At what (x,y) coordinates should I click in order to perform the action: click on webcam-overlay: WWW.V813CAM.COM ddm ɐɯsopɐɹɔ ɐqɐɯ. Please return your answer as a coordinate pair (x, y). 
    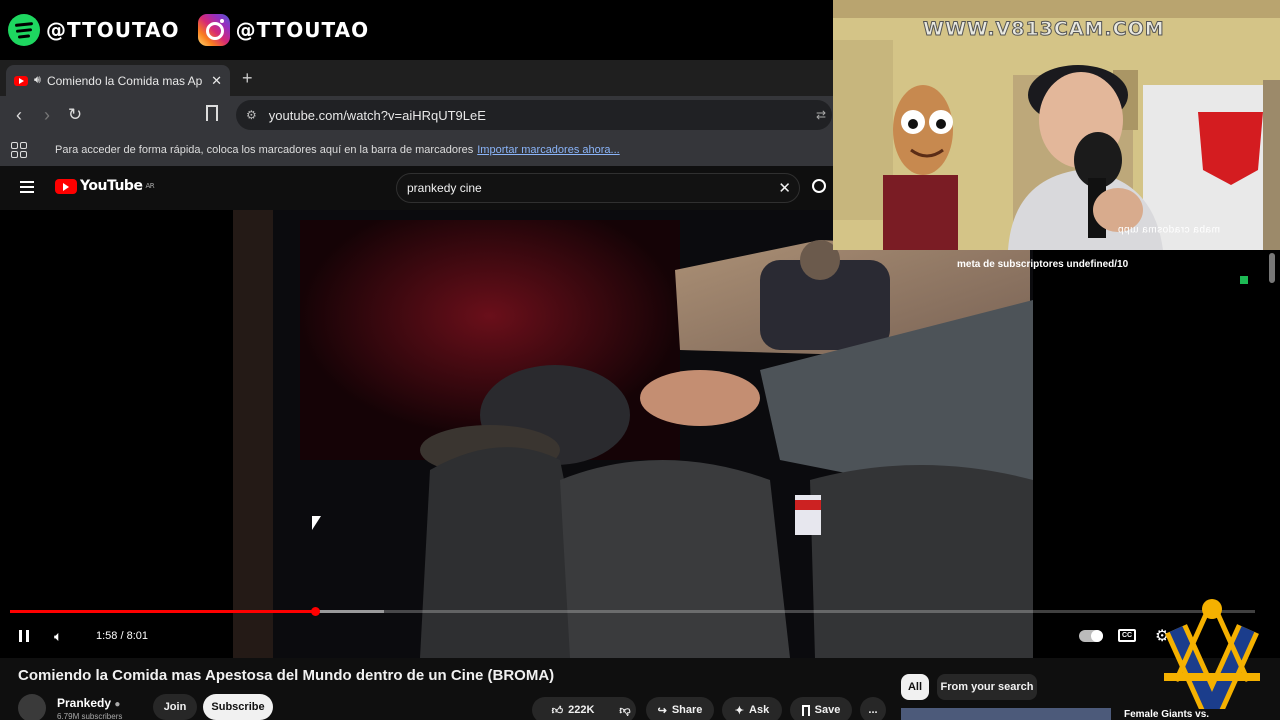
    Looking at the image, I should click on (1056, 125).